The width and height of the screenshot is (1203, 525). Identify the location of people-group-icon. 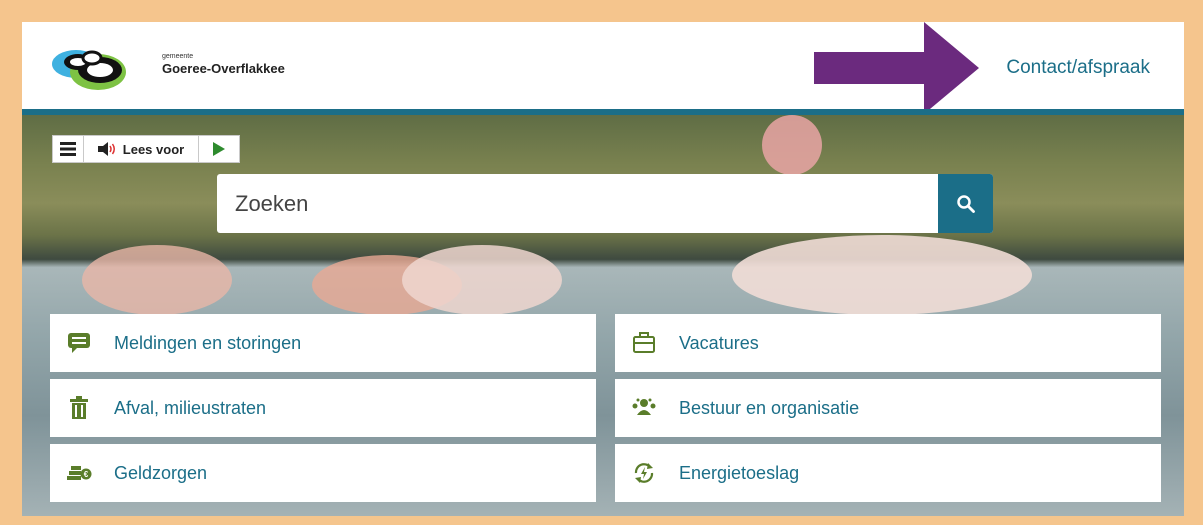
(644, 408).